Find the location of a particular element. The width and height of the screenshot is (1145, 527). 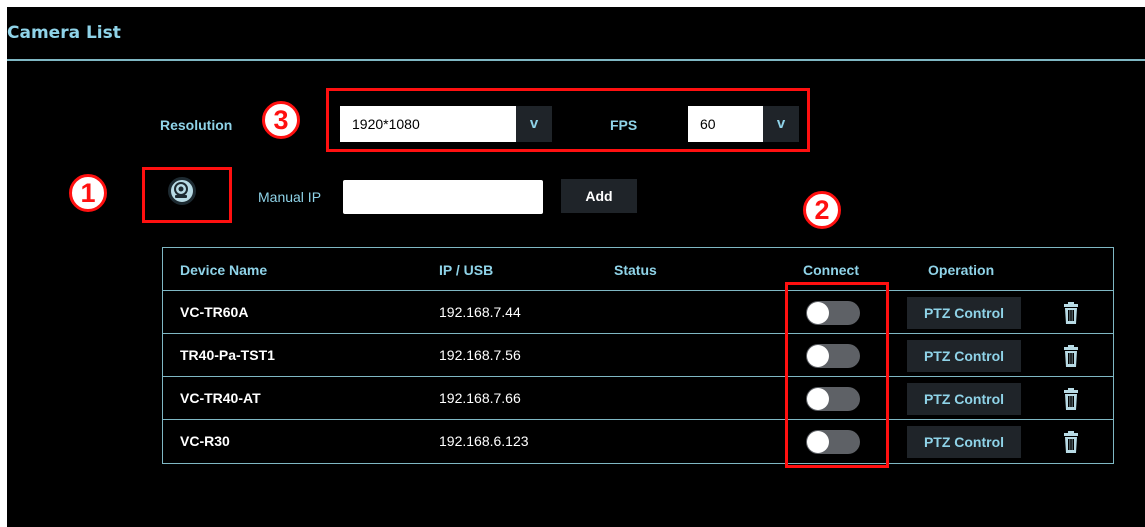

annotation-marker-3: 3 is located at coordinates (281, 120).